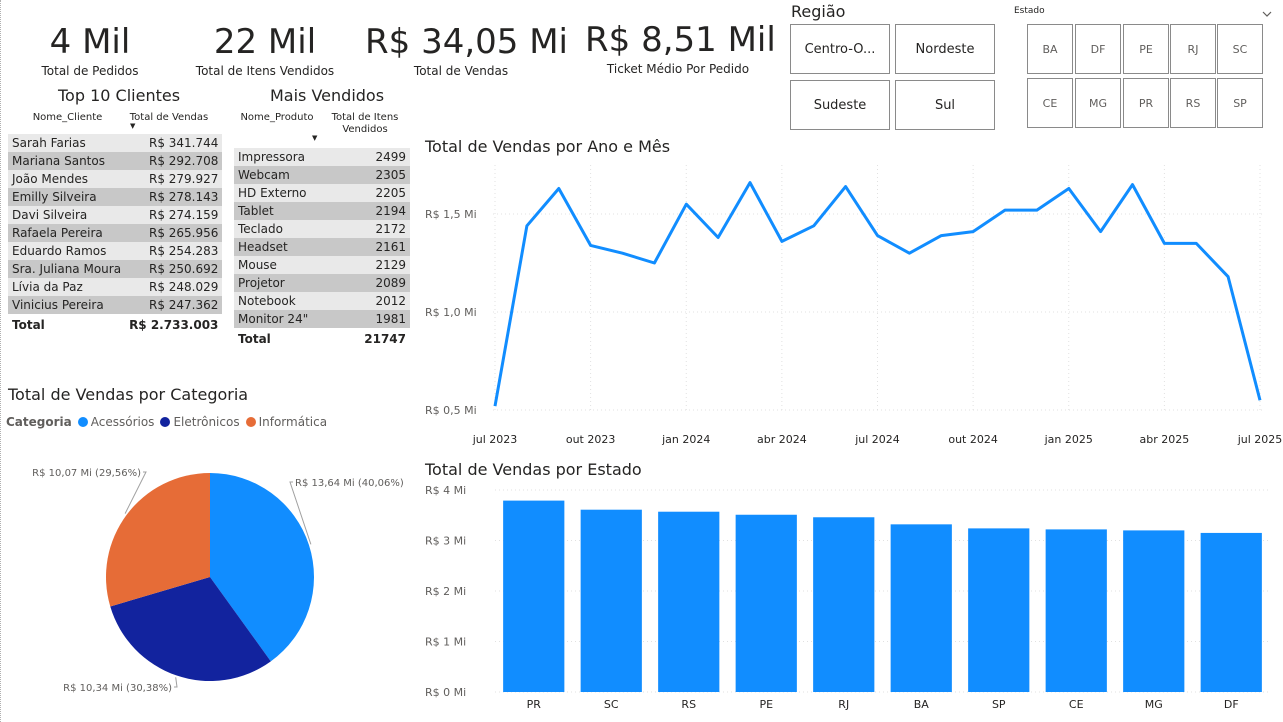 This screenshot has height=722, width=1283. Describe the element at coordinates (322, 301) in the screenshot. I see `table-row: Notebook 2012` at that location.